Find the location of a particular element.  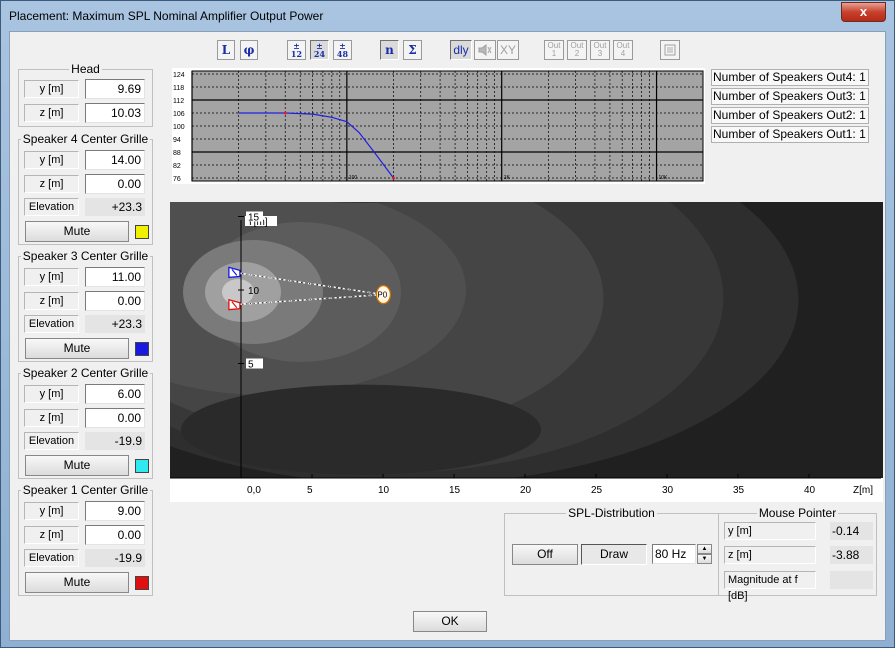

head-y-input: 9.69 is located at coordinates (115, 89).